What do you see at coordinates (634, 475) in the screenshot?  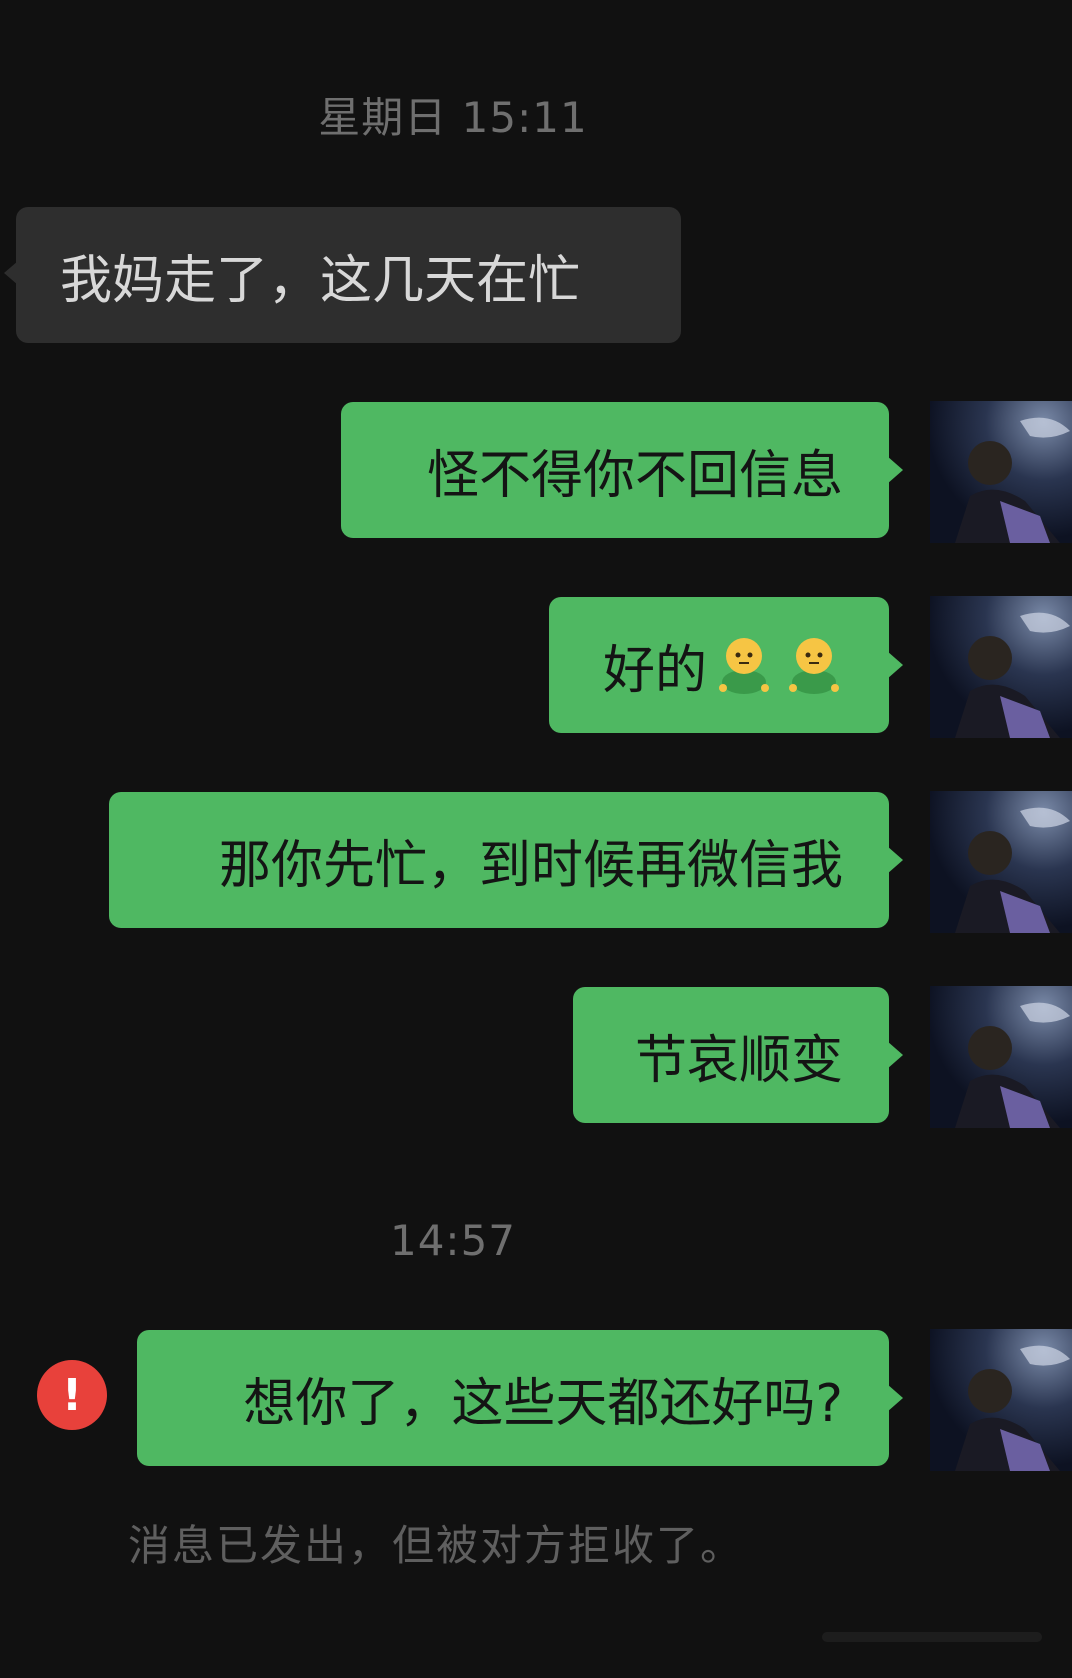 I see `message-text: 怪不得你不回信息` at bounding box center [634, 475].